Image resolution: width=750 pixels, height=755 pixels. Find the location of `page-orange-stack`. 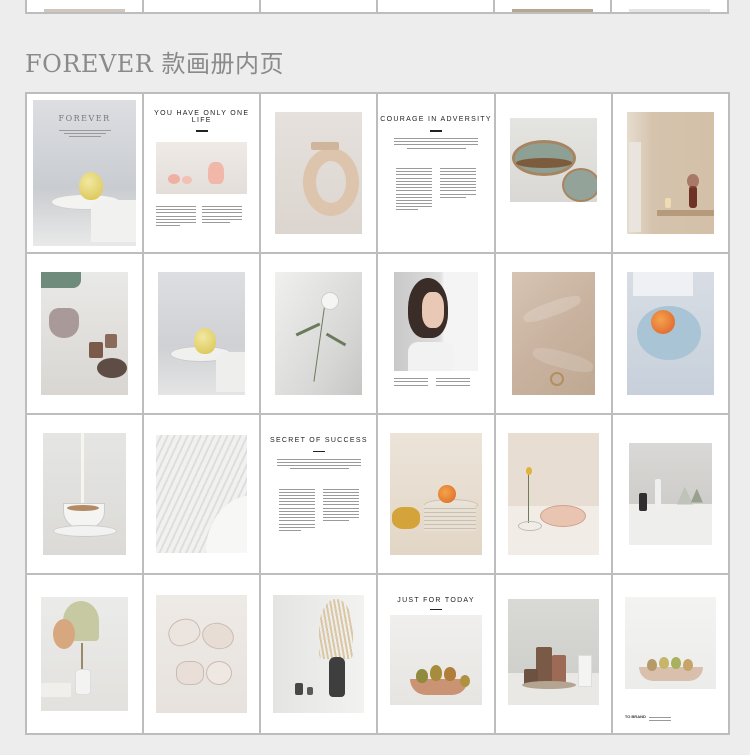

page-orange-stack is located at coordinates (436, 493).